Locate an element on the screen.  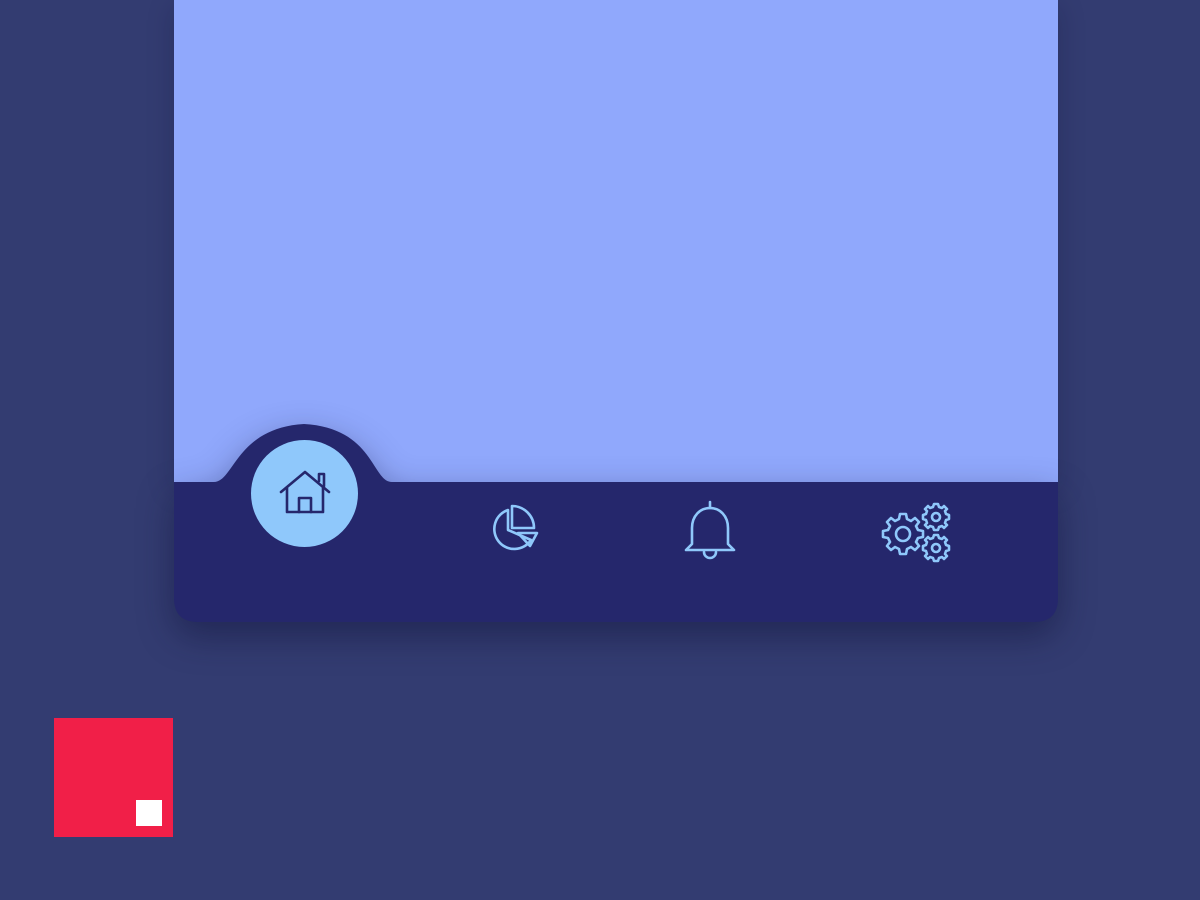
home-icon is located at coordinates (304, 491).